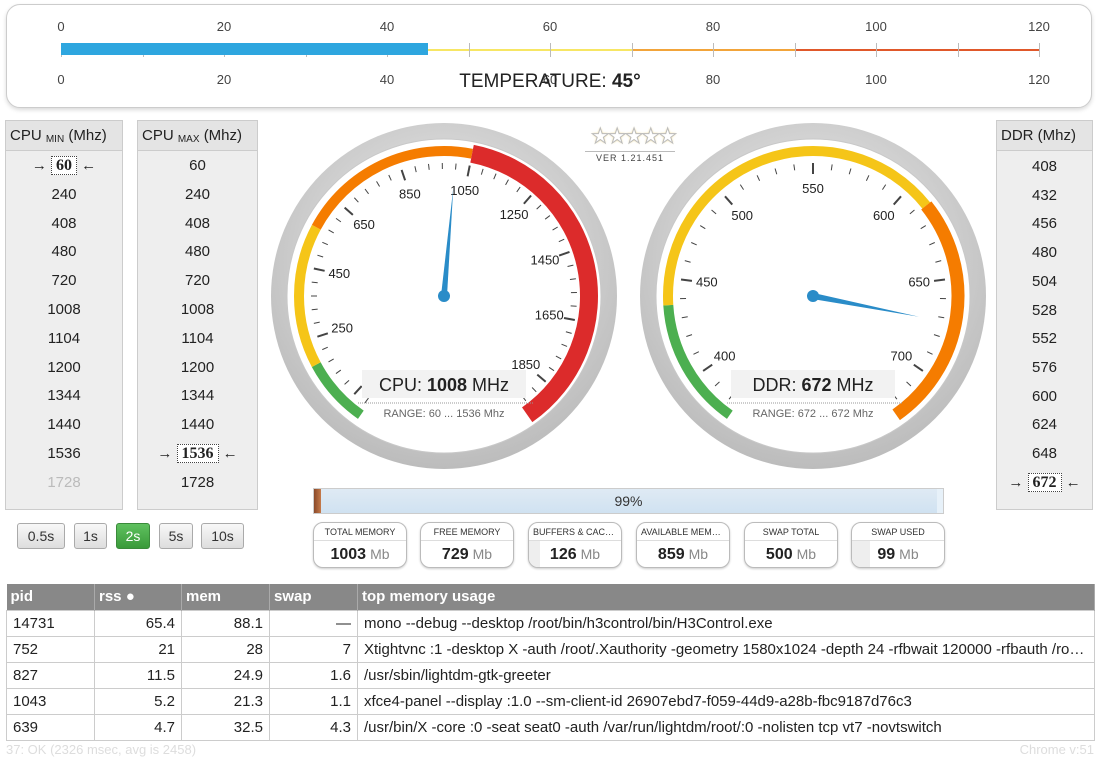 The height and width of the screenshot is (764, 1102). Describe the element at coordinates (1044, 311) in the screenshot. I see `ddr-item: 528` at that location.